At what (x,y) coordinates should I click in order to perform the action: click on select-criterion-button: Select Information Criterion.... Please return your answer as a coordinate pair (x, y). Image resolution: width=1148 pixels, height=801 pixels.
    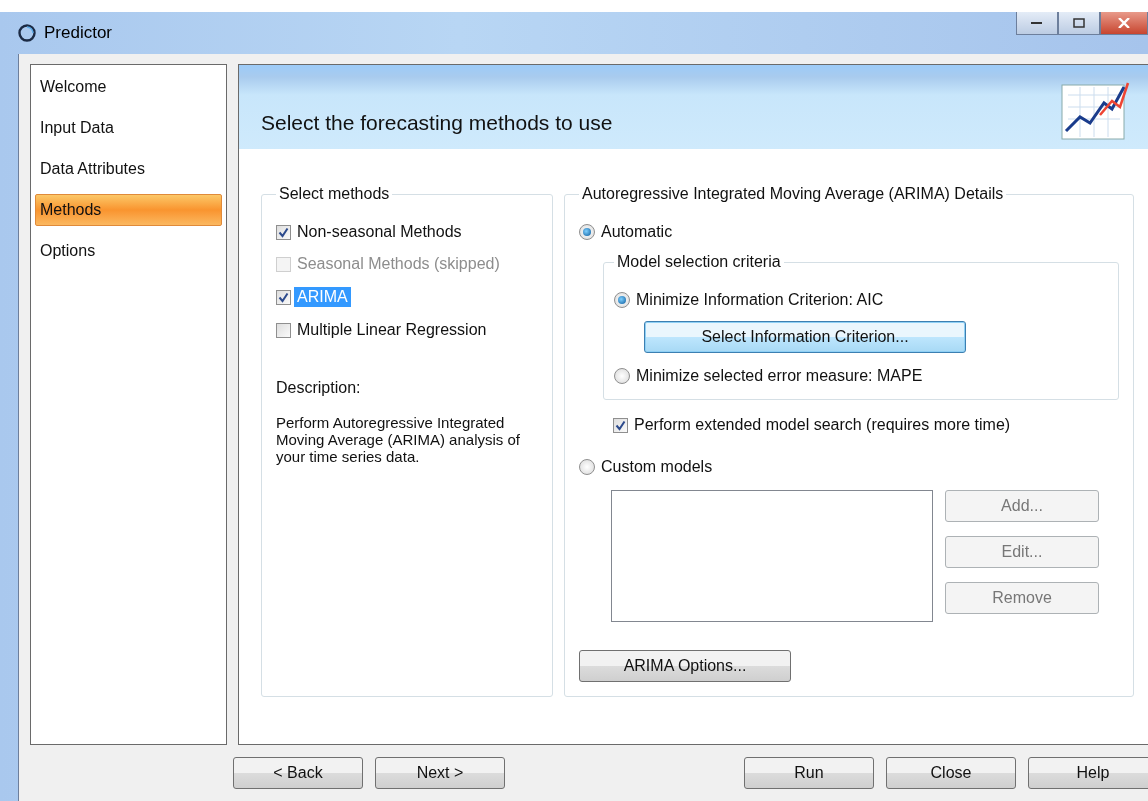
    Looking at the image, I should click on (805, 337).